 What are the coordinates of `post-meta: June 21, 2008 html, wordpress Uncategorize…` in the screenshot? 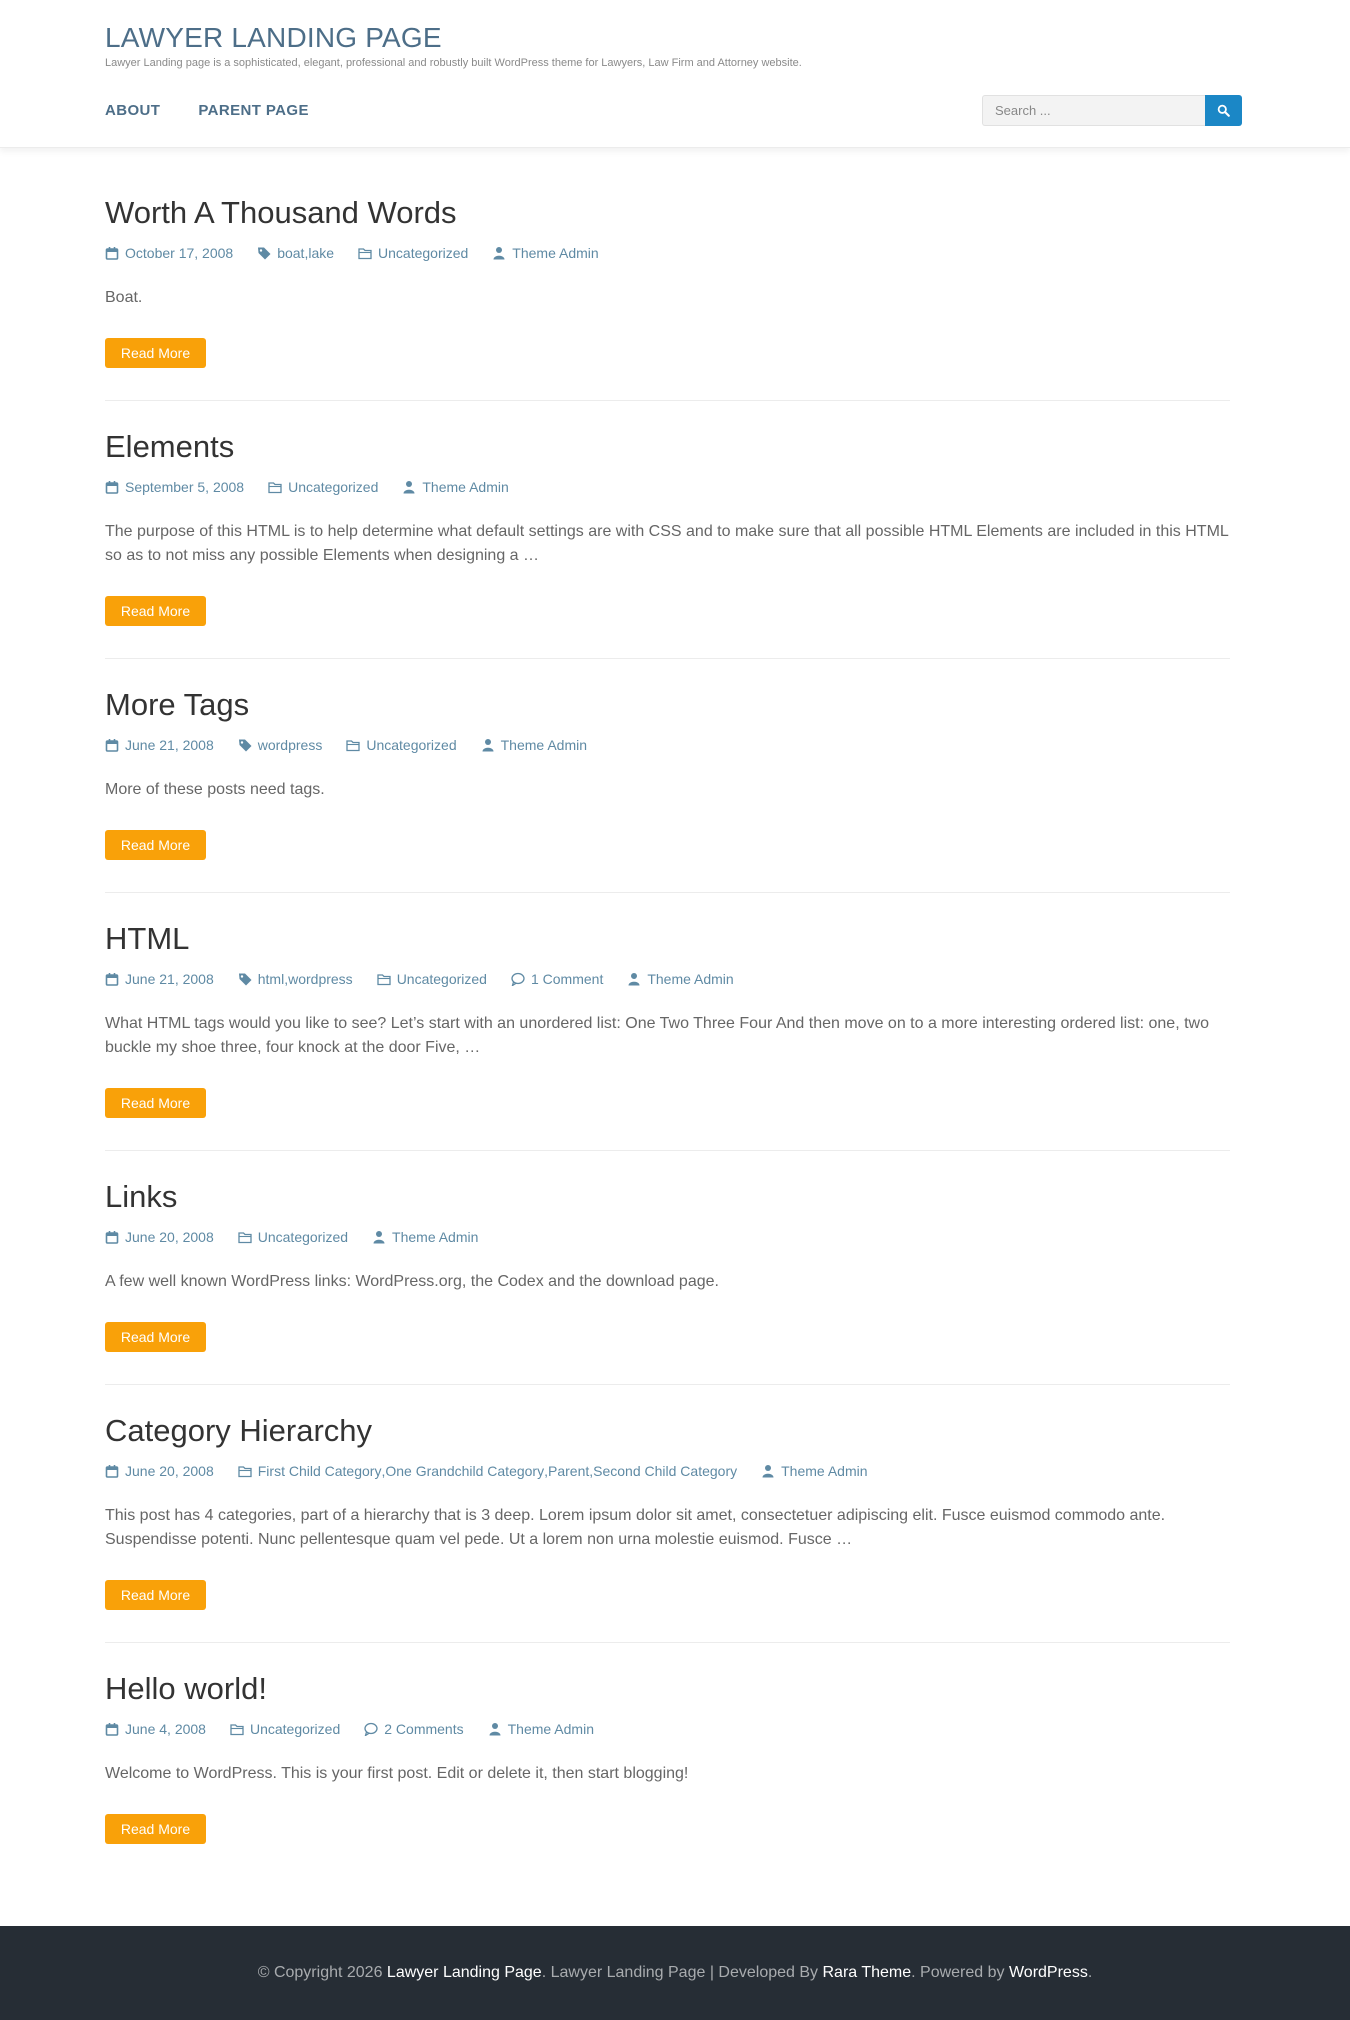 It's located at (431, 979).